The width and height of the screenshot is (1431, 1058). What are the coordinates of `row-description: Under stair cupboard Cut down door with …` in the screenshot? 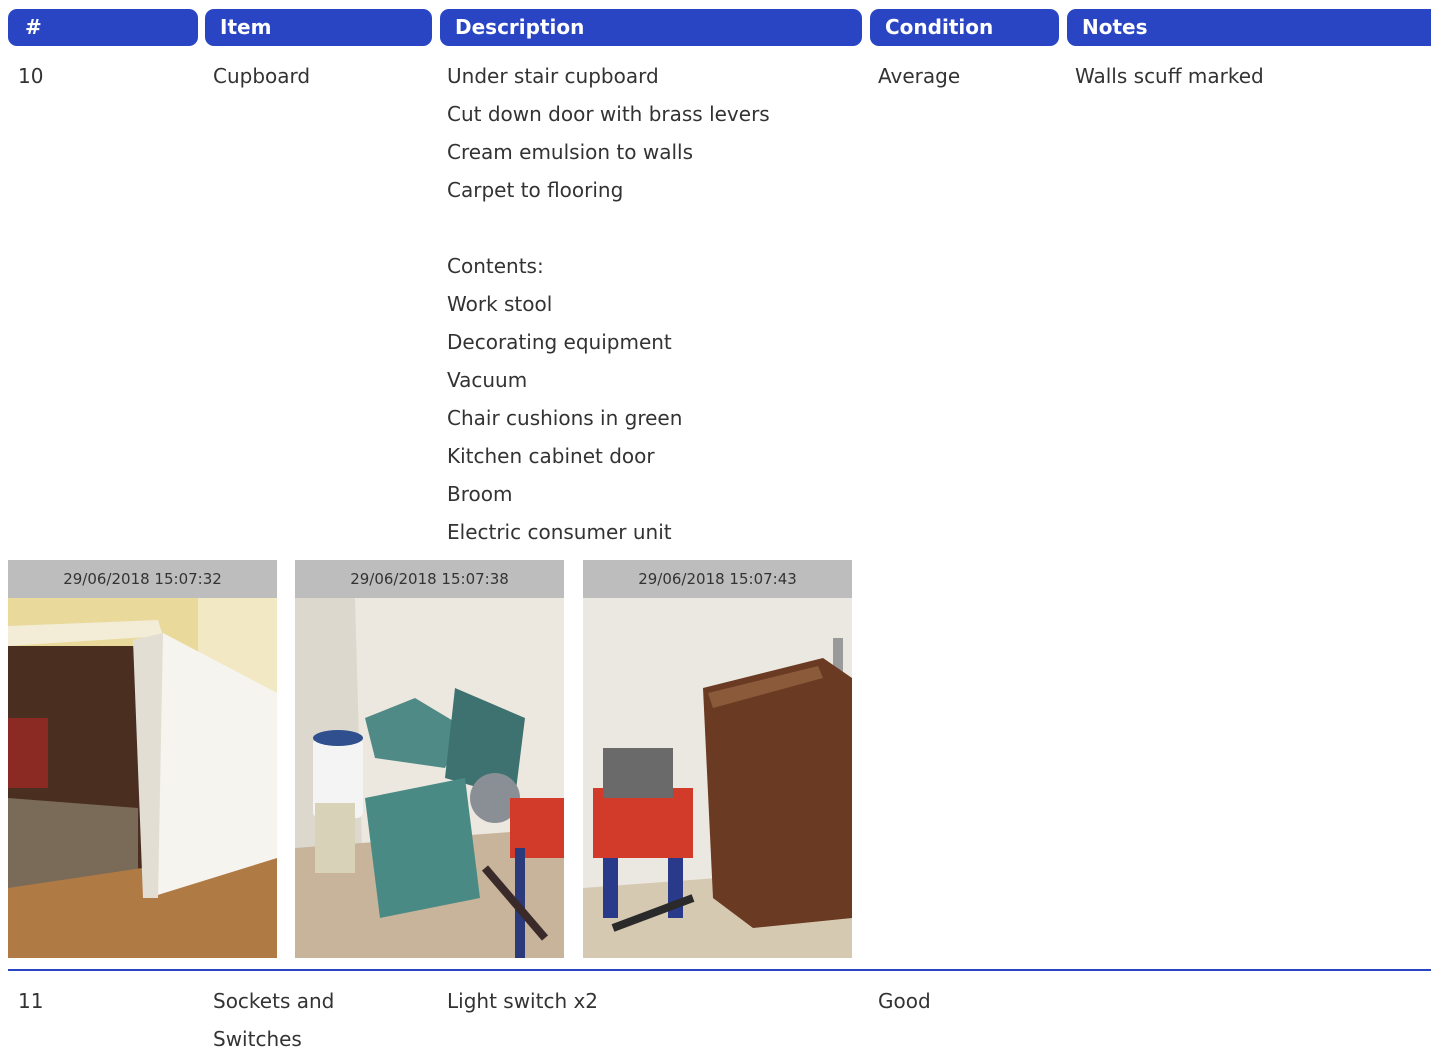 It's located at (654, 304).